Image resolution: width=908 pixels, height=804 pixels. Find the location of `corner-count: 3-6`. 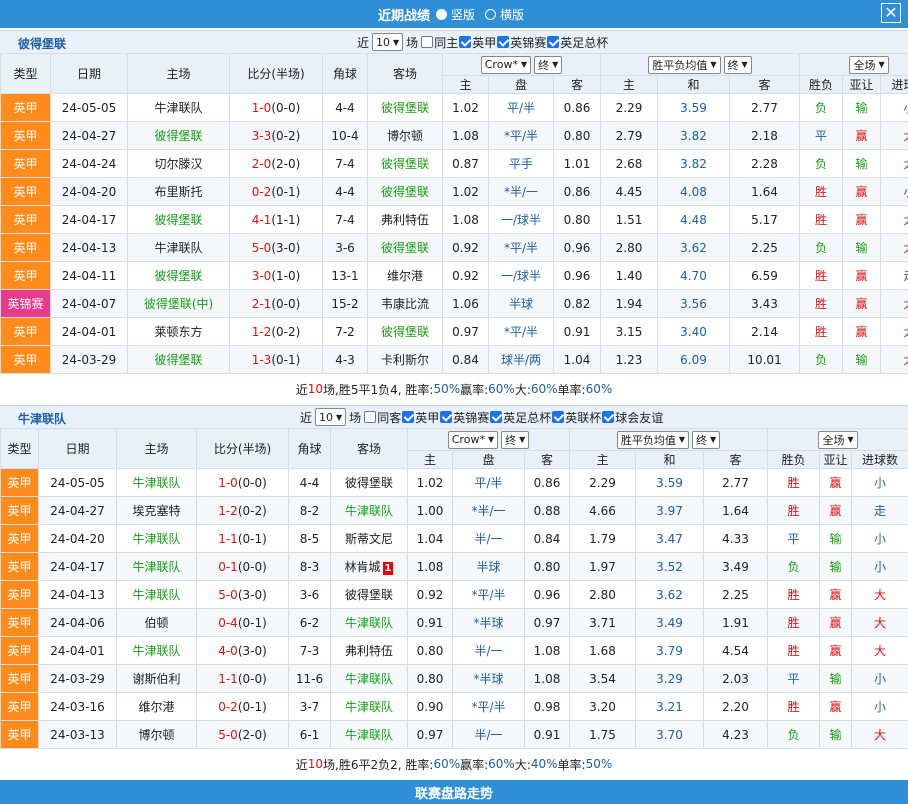

corner-count: 3-6 is located at coordinates (309, 594).